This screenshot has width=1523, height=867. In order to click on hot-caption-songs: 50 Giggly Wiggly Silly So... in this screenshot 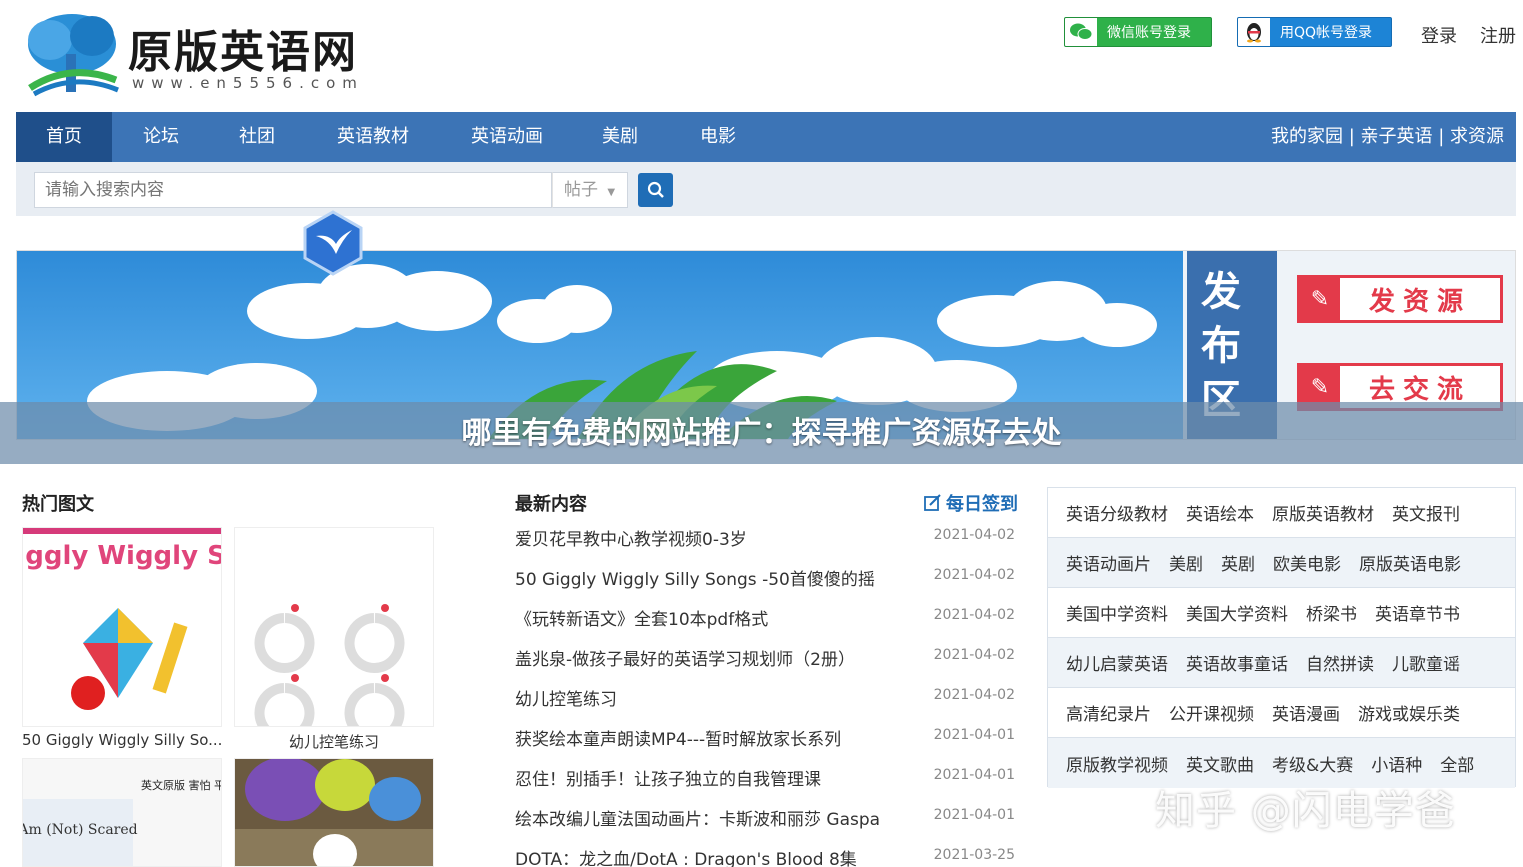, I will do `click(122, 740)`.